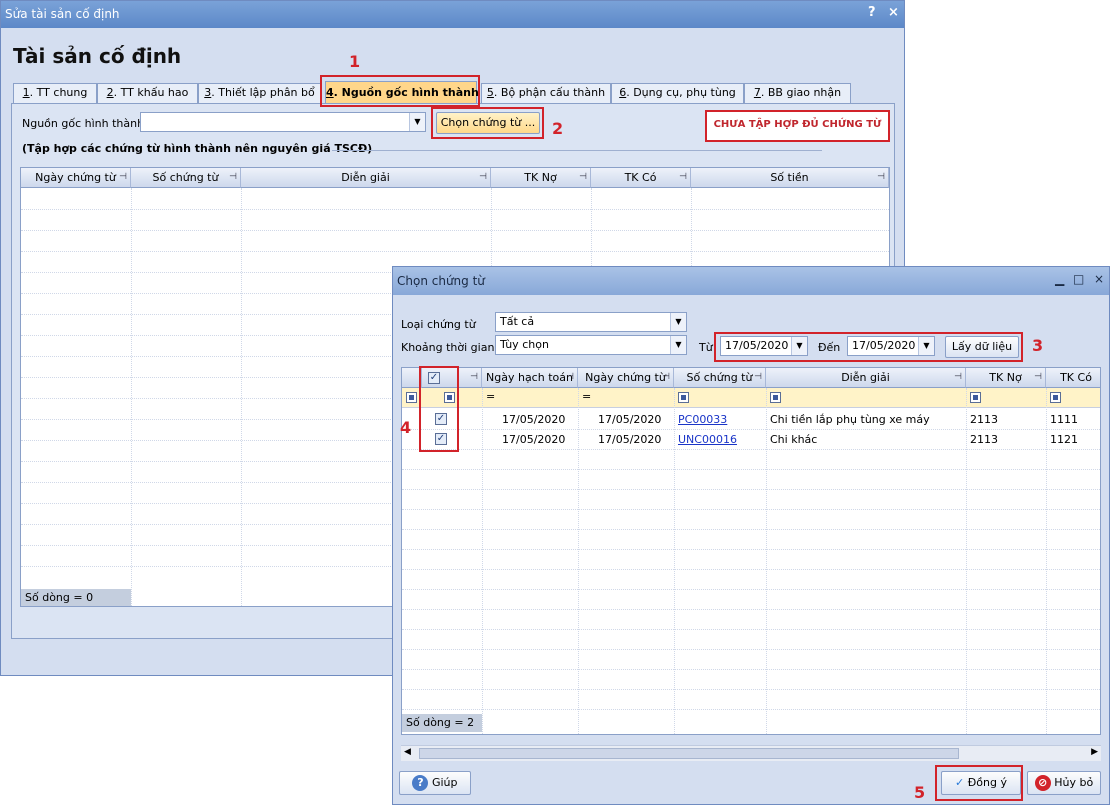  I want to click on description-cell: Chi tiền lắp phụ tùng xe máy, so click(850, 419).